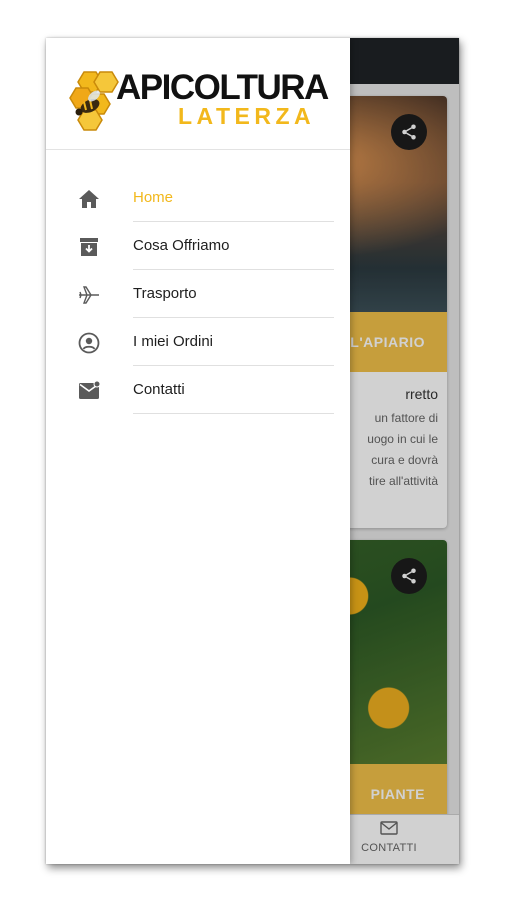 The height and width of the screenshot is (900, 506). Describe the element at coordinates (233, 413) in the screenshot. I see `divider` at that location.